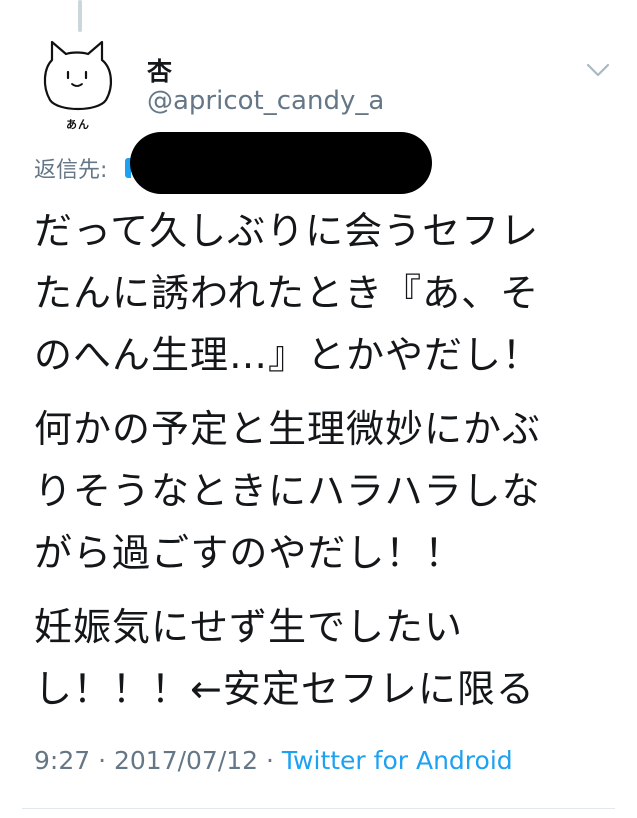 This screenshot has height=818, width=637. What do you see at coordinates (77, 75) in the screenshot?
I see `cat-avatar-icon` at bounding box center [77, 75].